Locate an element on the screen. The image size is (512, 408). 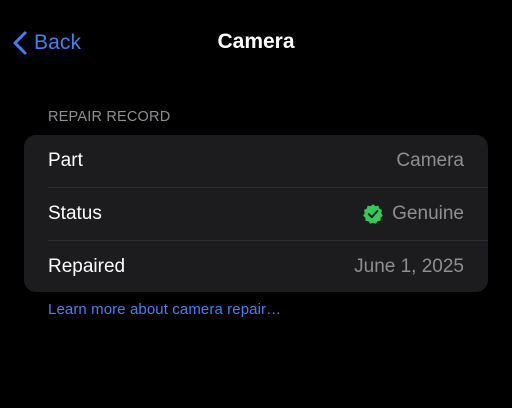
row-value-status-container: Genuine is located at coordinates (413, 214).